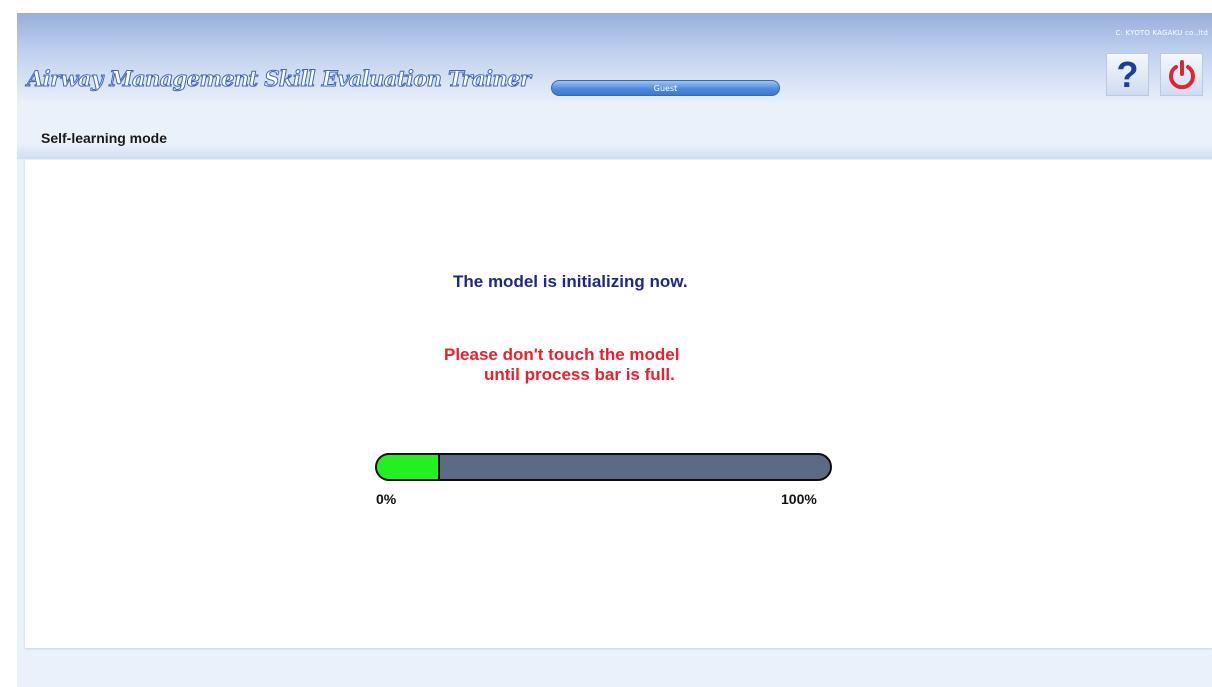 The width and height of the screenshot is (1212, 687). I want to click on help-button: ?, so click(1127, 74).